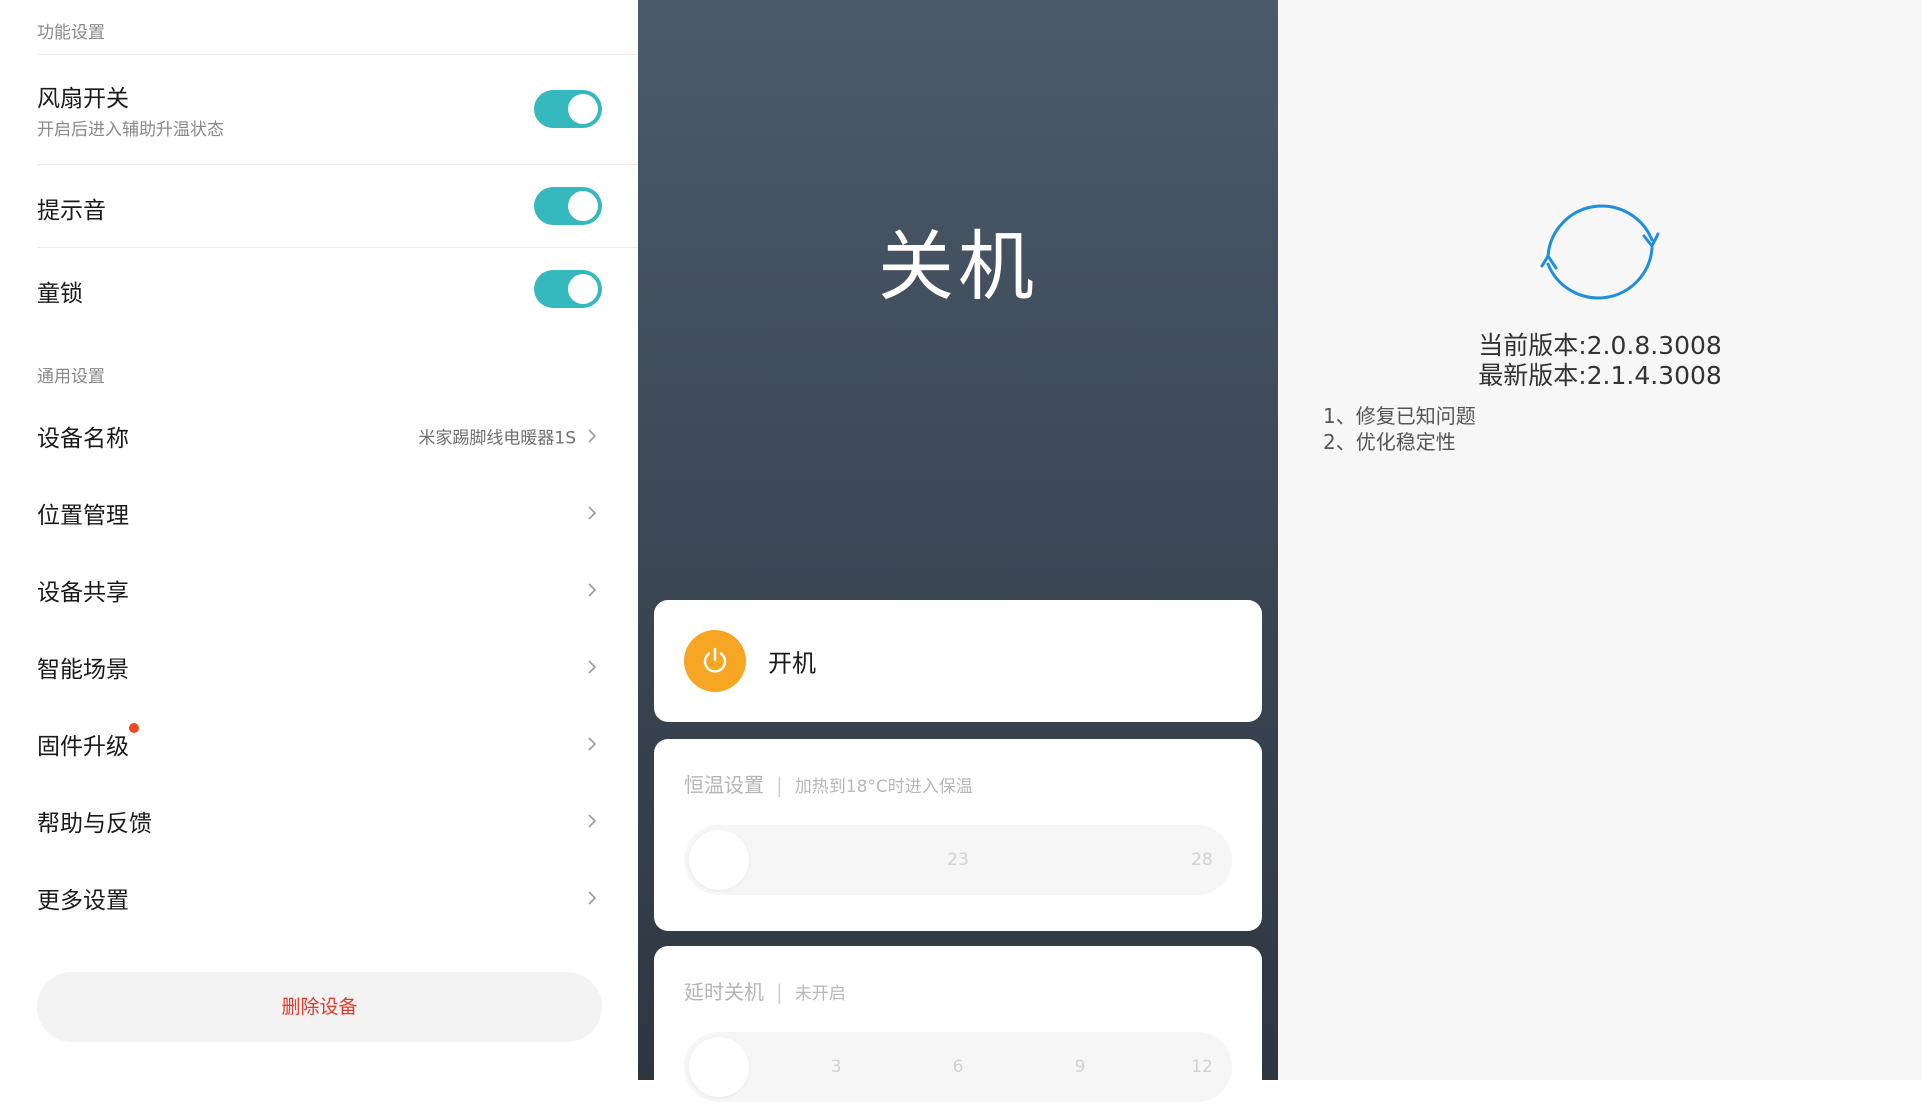 Image resolution: width=1922 pixels, height=1106 pixels. I want to click on section-title-function: 功能设置, so click(71, 33).